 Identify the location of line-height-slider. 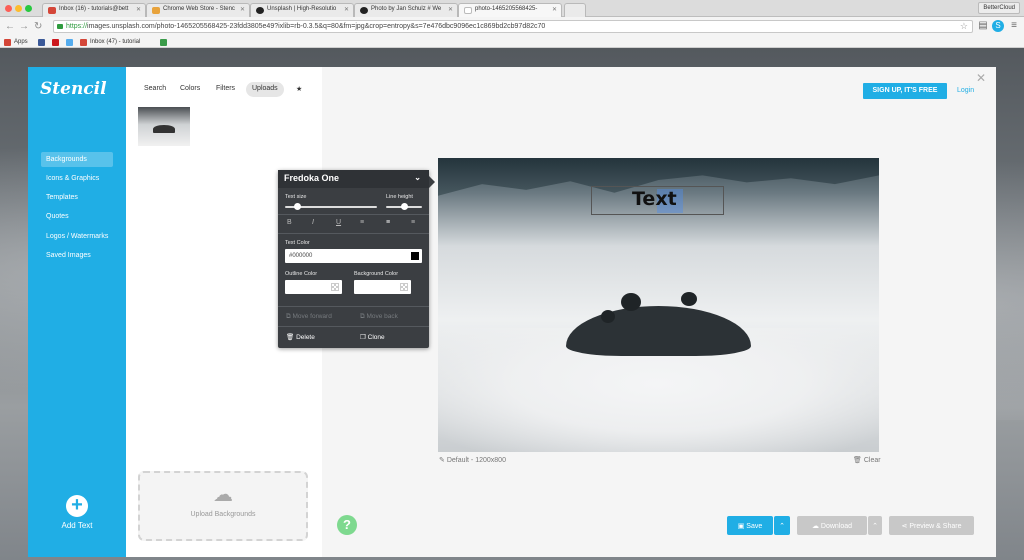
(404, 206).